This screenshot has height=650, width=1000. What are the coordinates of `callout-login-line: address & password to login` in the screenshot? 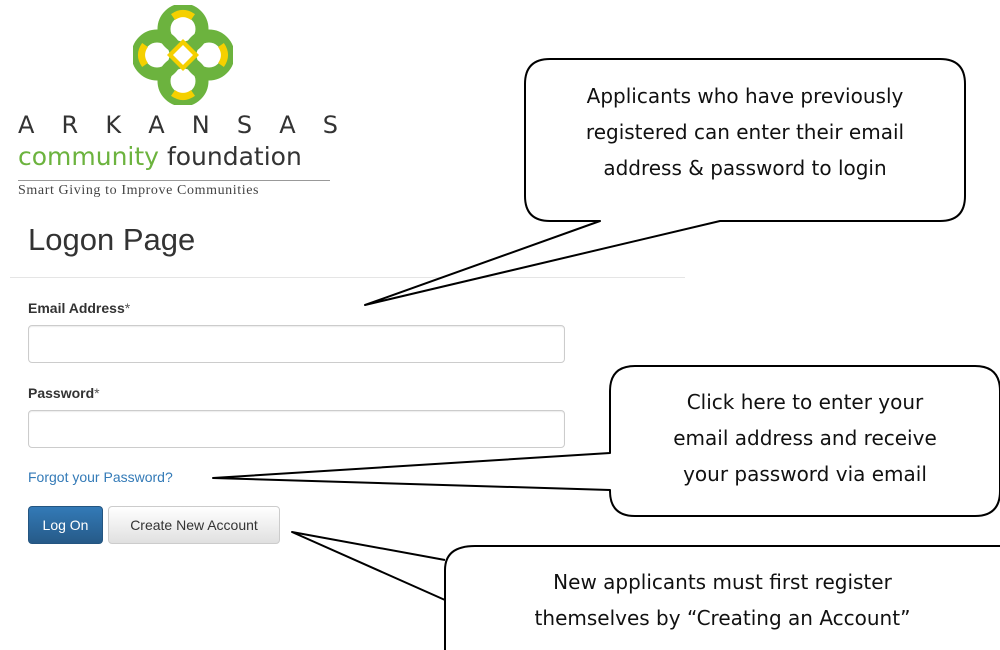 It's located at (745, 168).